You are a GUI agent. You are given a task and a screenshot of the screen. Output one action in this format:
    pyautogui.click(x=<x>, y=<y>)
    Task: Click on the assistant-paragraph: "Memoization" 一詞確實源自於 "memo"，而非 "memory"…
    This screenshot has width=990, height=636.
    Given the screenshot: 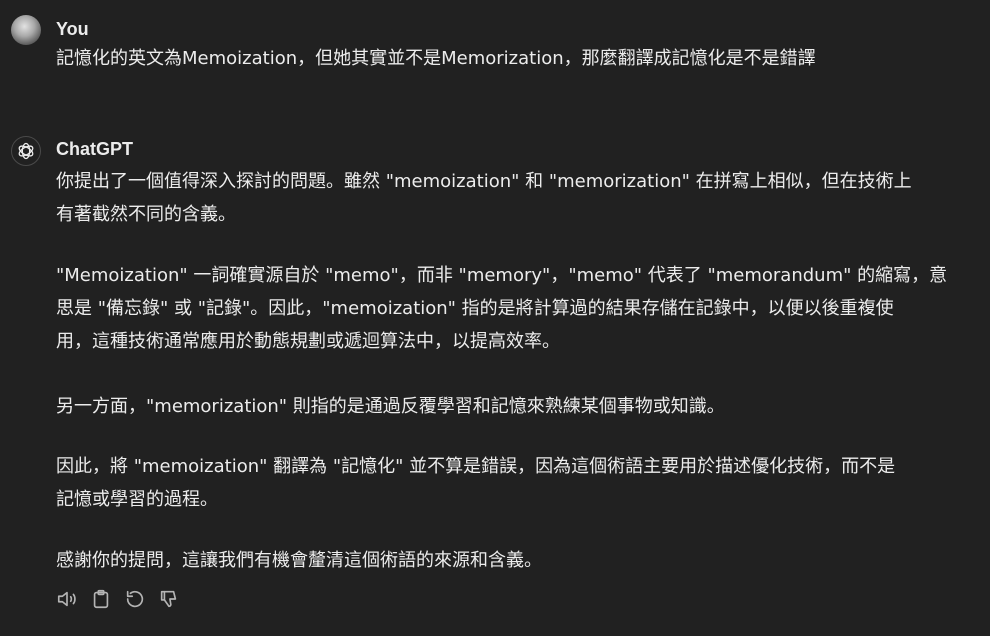 What is the action you would take?
    pyautogui.click(x=501, y=308)
    